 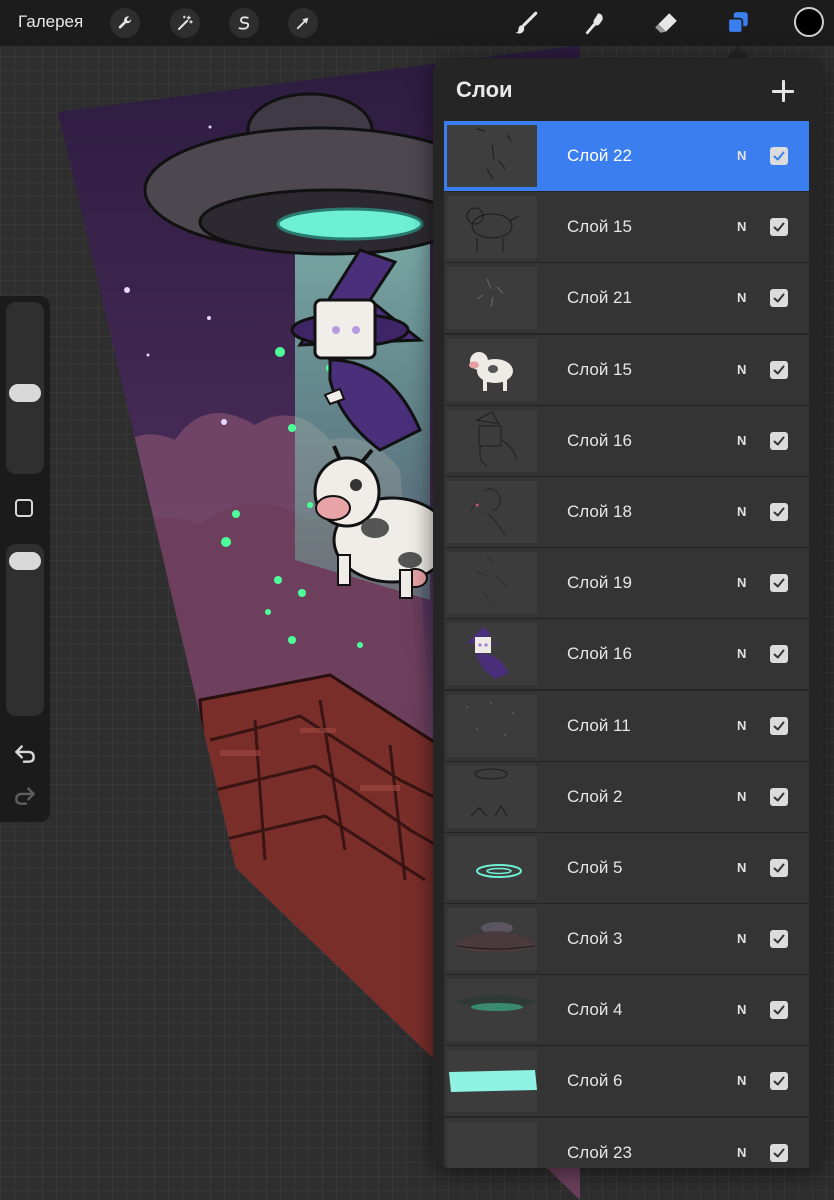 I want to click on color-picker-button, so click(x=809, y=22).